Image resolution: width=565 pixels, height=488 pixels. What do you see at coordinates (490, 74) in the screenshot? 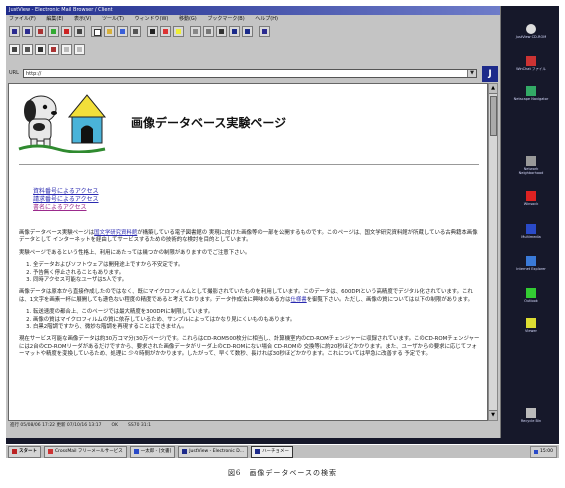
I see `browser-logo-icon: J` at bounding box center [490, 74].